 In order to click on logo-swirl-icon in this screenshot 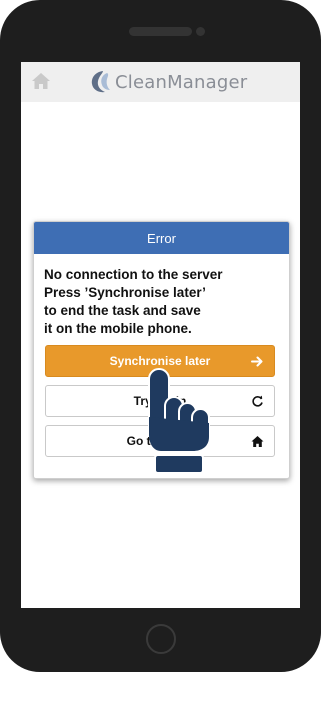, I will do `click(100, 82)`.